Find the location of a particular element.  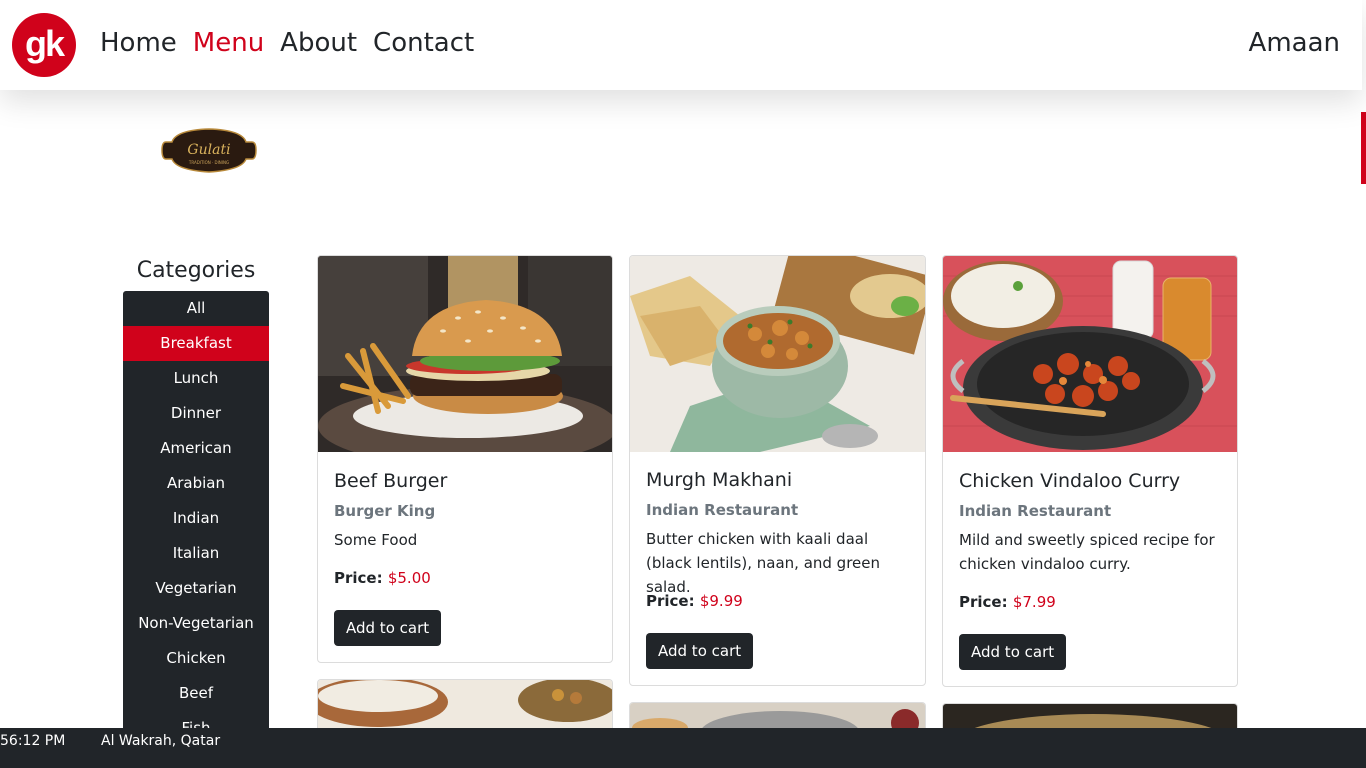

user-name-link: Amaan is located at coordinates (1294, 43).